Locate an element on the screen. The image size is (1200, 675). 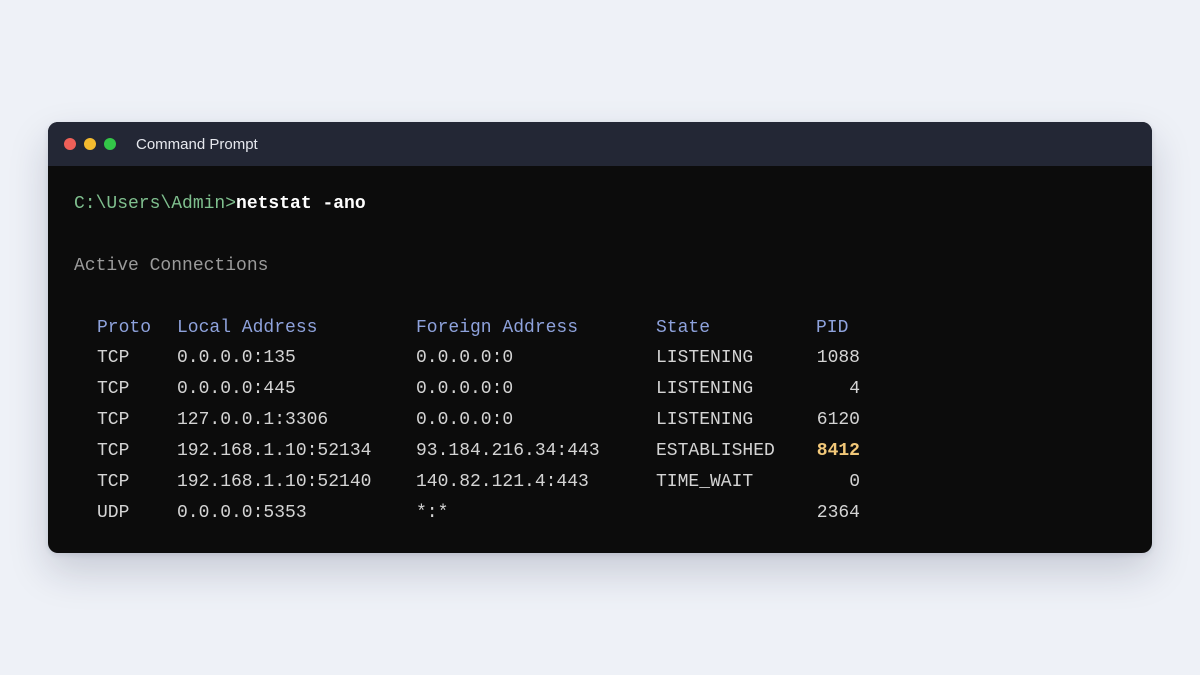
foreign-address-cell: 93.184.216.34:443 is located at coordinates (508, 451).